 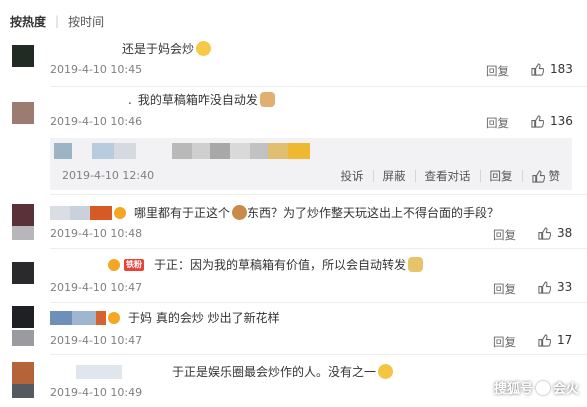 What do you see at coordinates (274, 212) in the screenshot?
I see `comment-text: 哪里都有于正这个 东西？为了炒作整天玩这出上不得台面的手段？` at bounding box center [274, 212].